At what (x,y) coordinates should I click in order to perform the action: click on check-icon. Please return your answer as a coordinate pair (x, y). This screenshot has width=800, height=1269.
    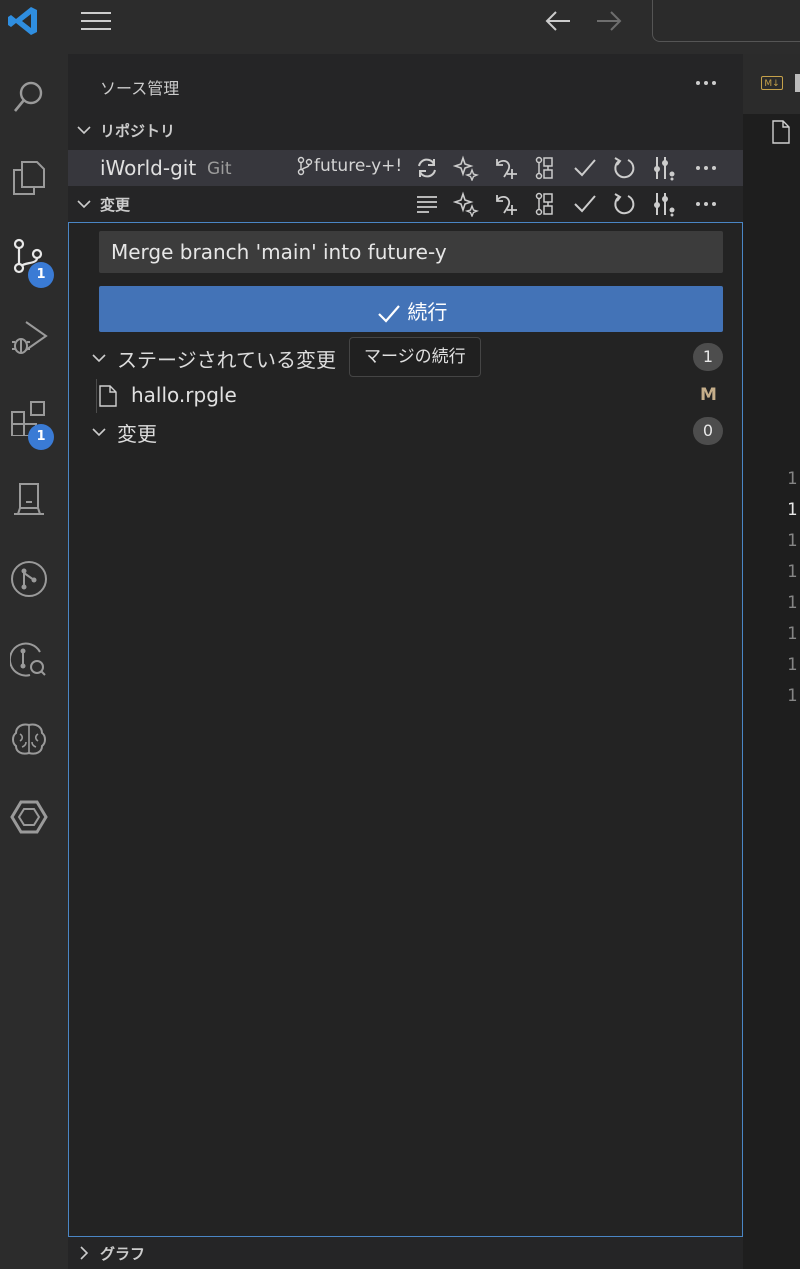
    Looking at the image, I should click on (389, 314).